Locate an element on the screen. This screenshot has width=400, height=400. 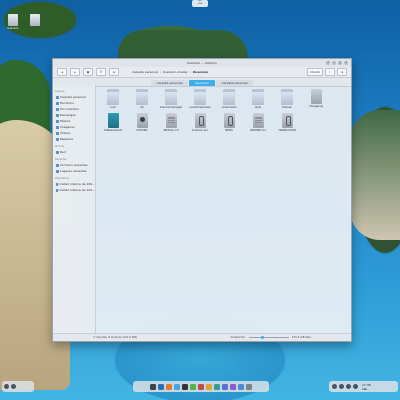
file-item: TRANSLATION is located at coordinates (287, 122).